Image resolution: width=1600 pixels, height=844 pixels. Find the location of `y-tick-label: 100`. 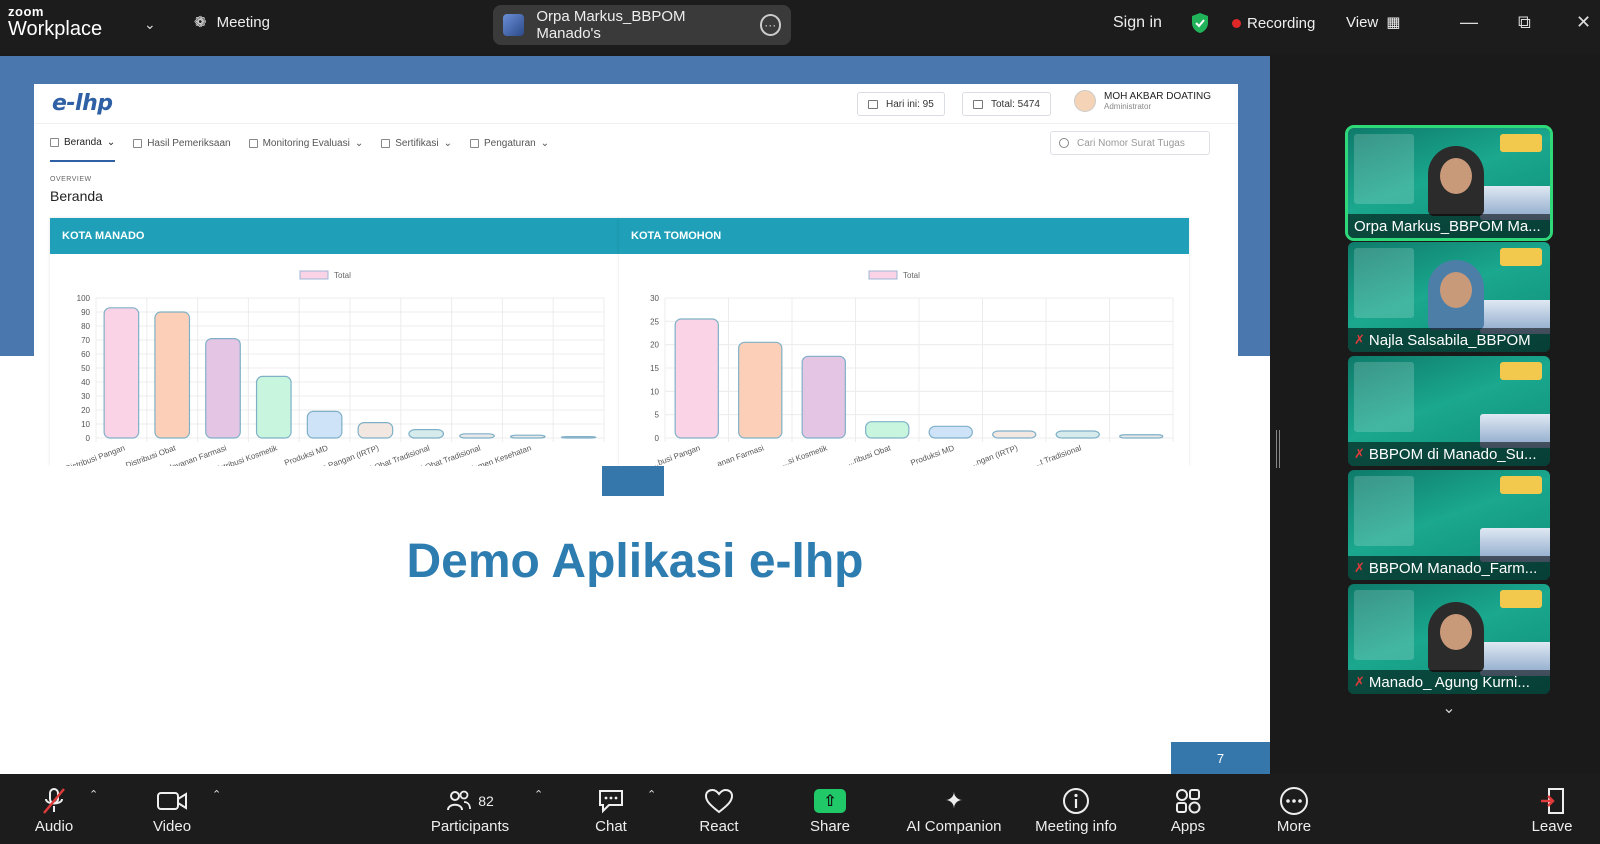

y-tick-label: 100 is located at coordinates (84, 298).